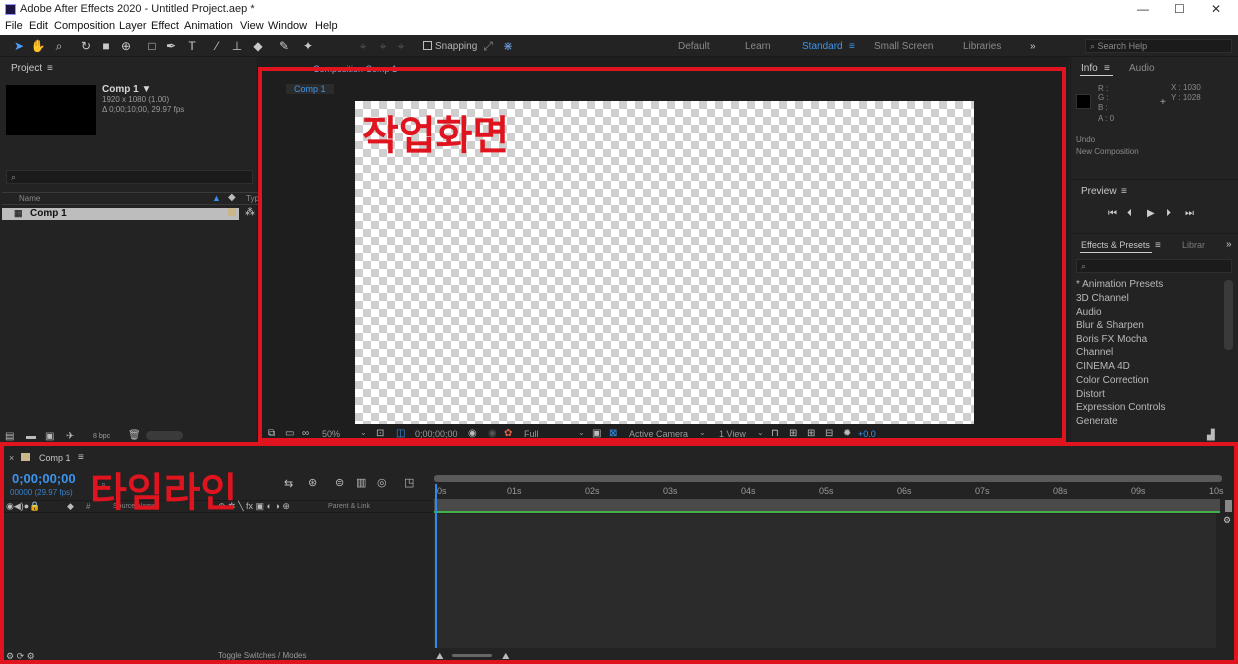  Describe the element at coordinates (208, 26) in the screenshot. I see `menu-animation: Animation` at that location.